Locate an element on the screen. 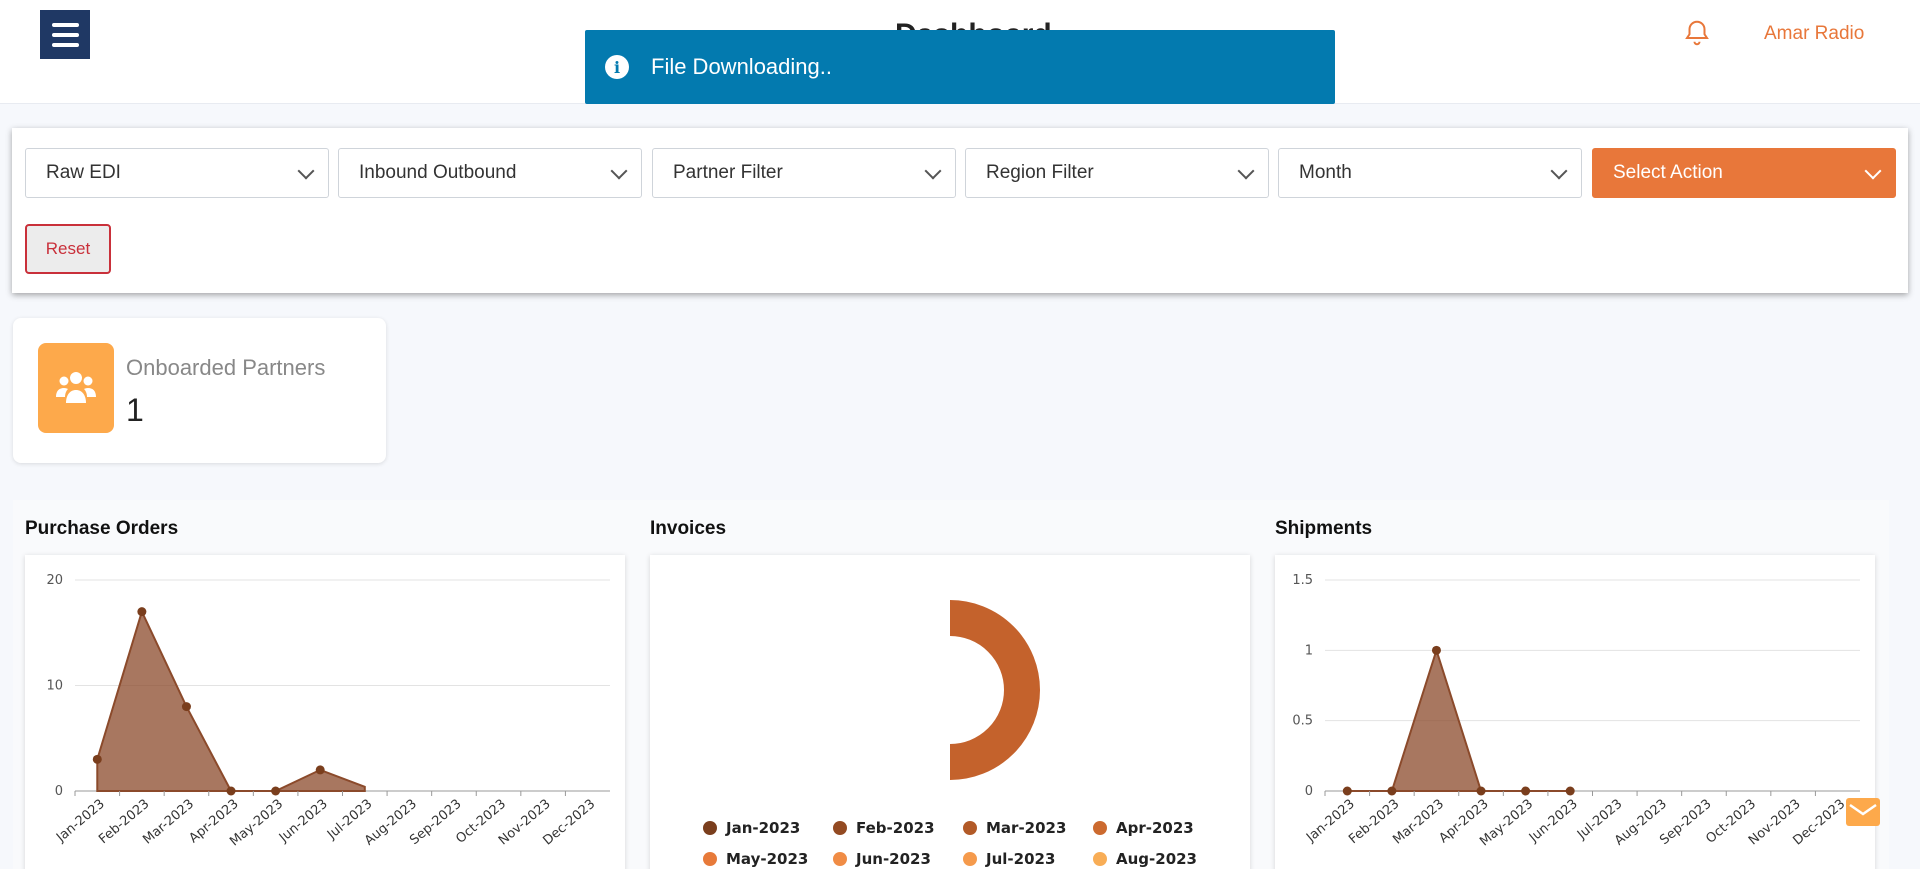 The height and width of the screenshot is (869, 1920). pie-slice is located at coordinates (994, 690).